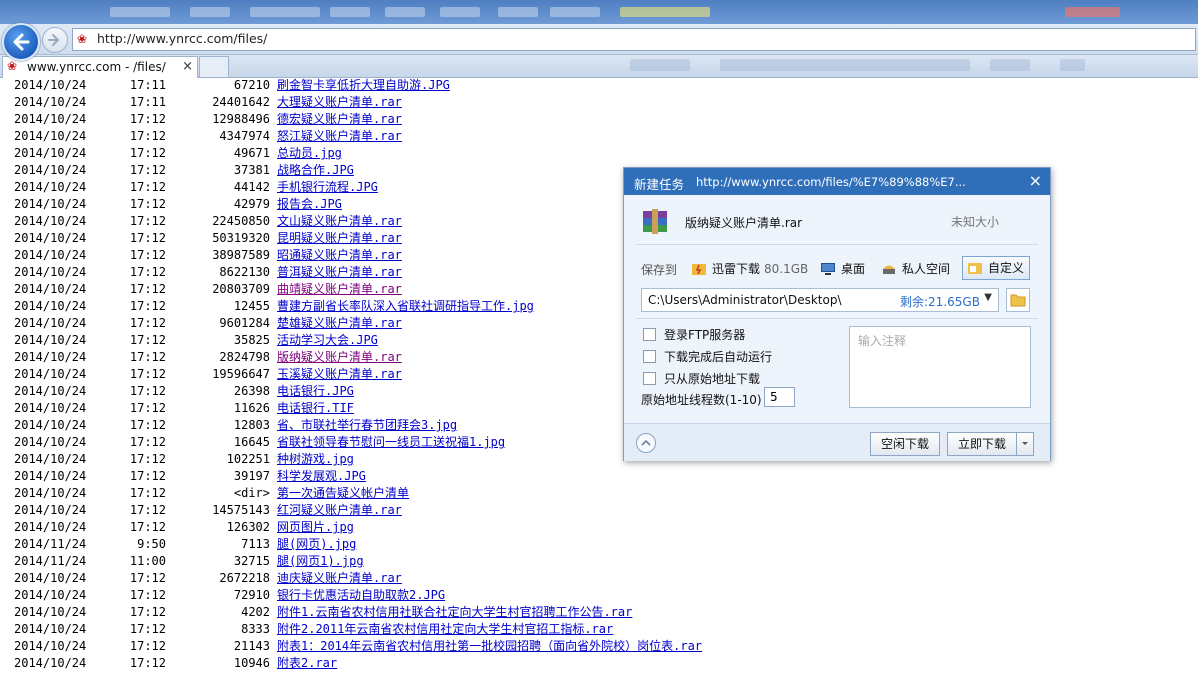  What do you see at coordinates (367, 425) in the screenshot?
I see `file-link: 省、市联社举行春节团拜会3.jpg` at bounding box center [367, 425].